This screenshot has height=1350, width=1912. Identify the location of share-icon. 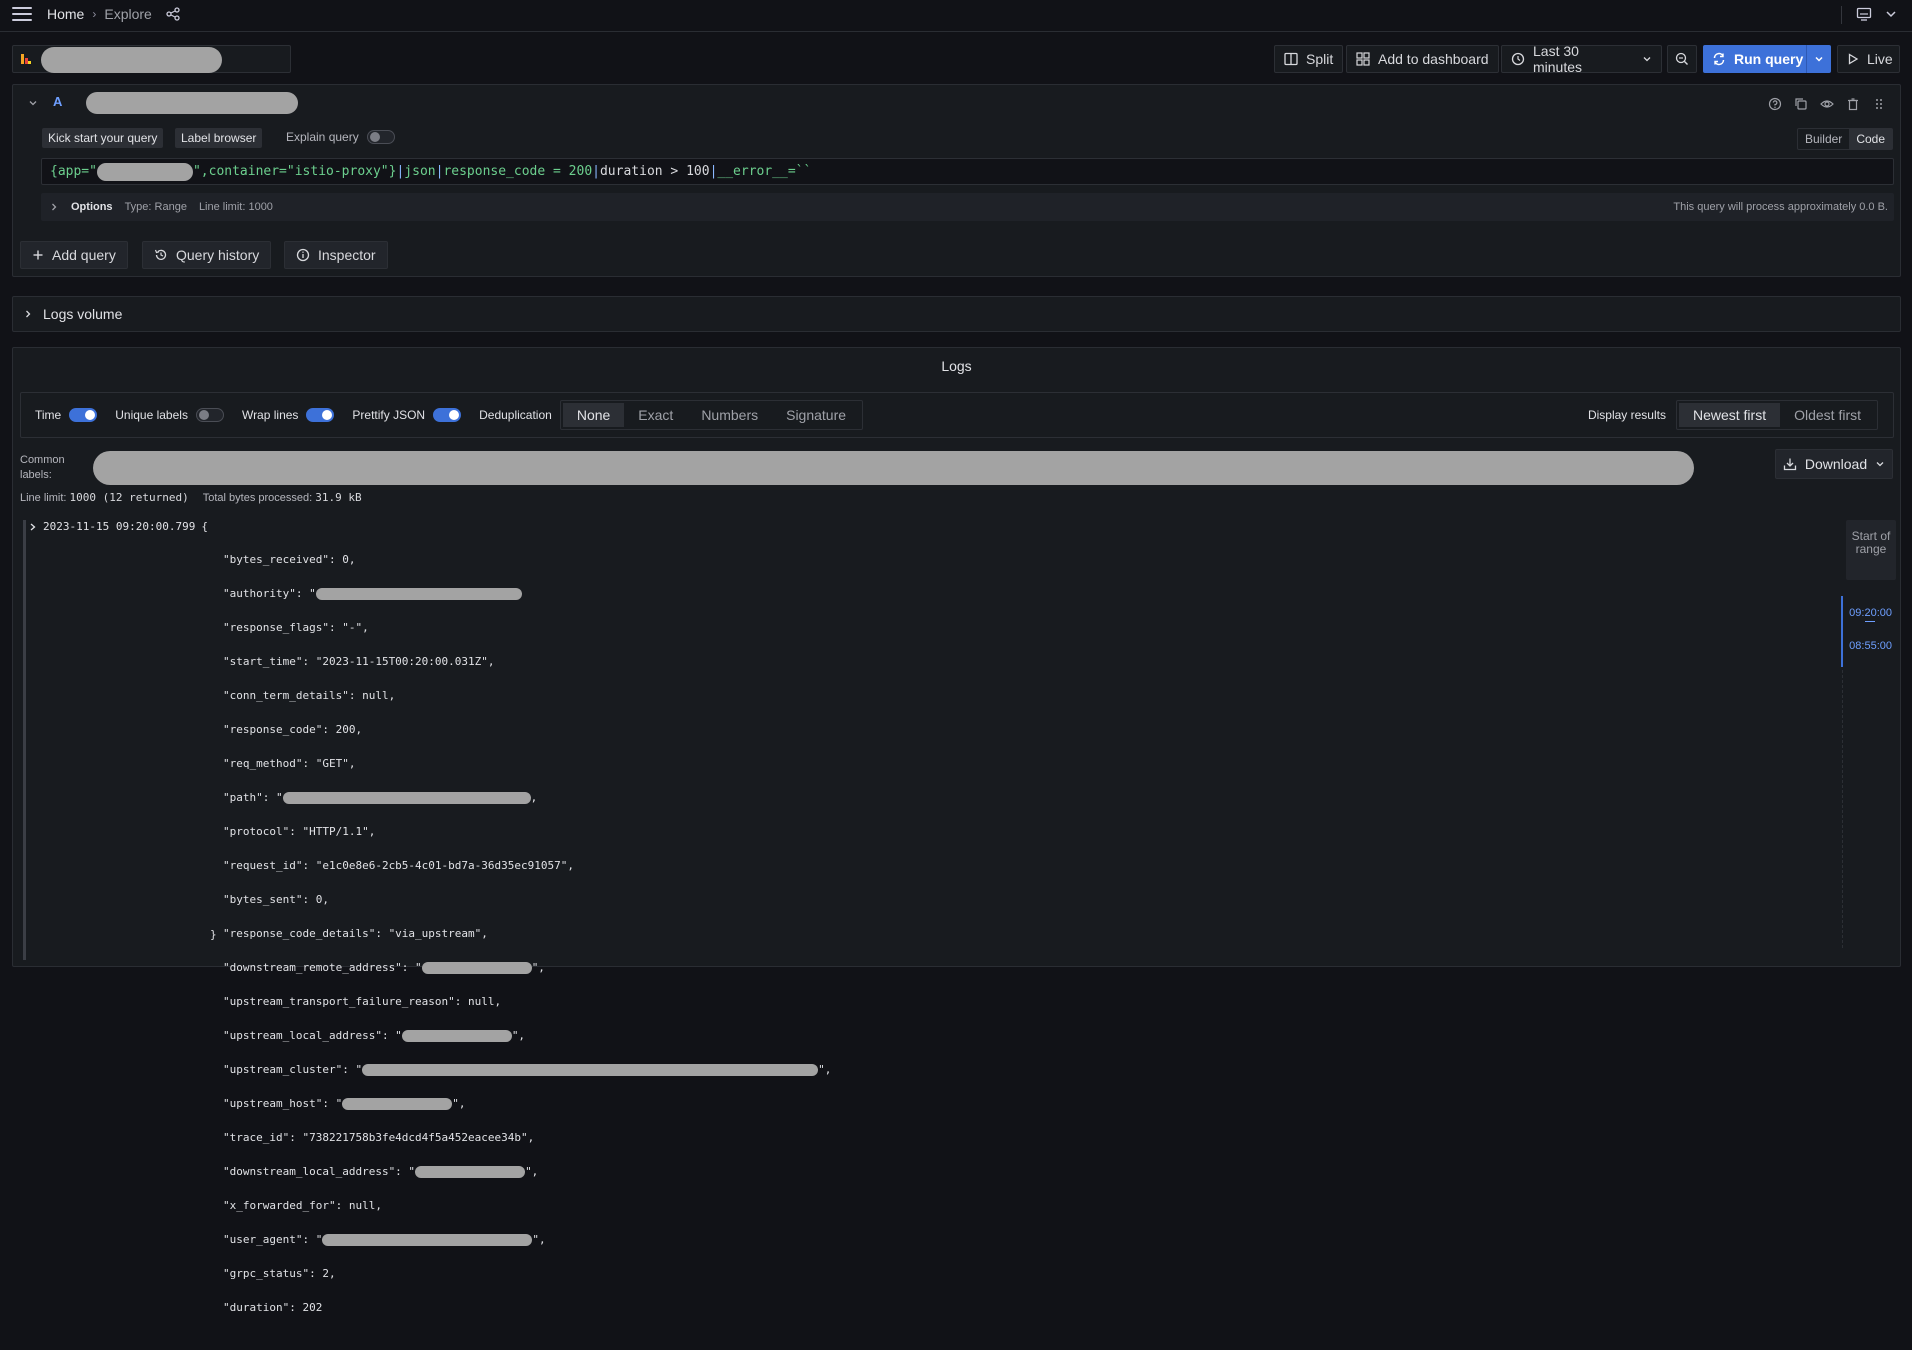
(173, 14).